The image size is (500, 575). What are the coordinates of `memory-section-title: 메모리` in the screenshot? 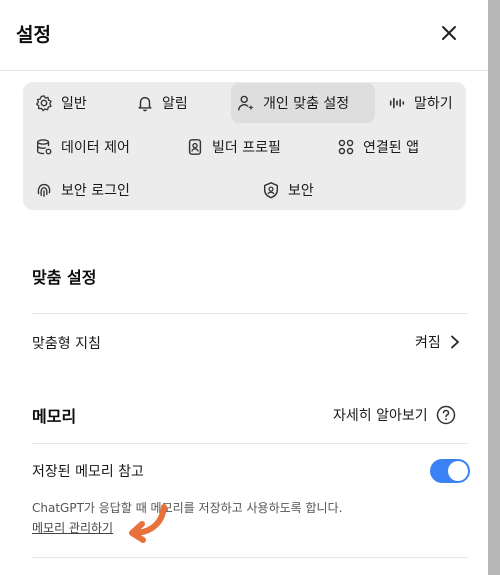 It's located at (54, 416).